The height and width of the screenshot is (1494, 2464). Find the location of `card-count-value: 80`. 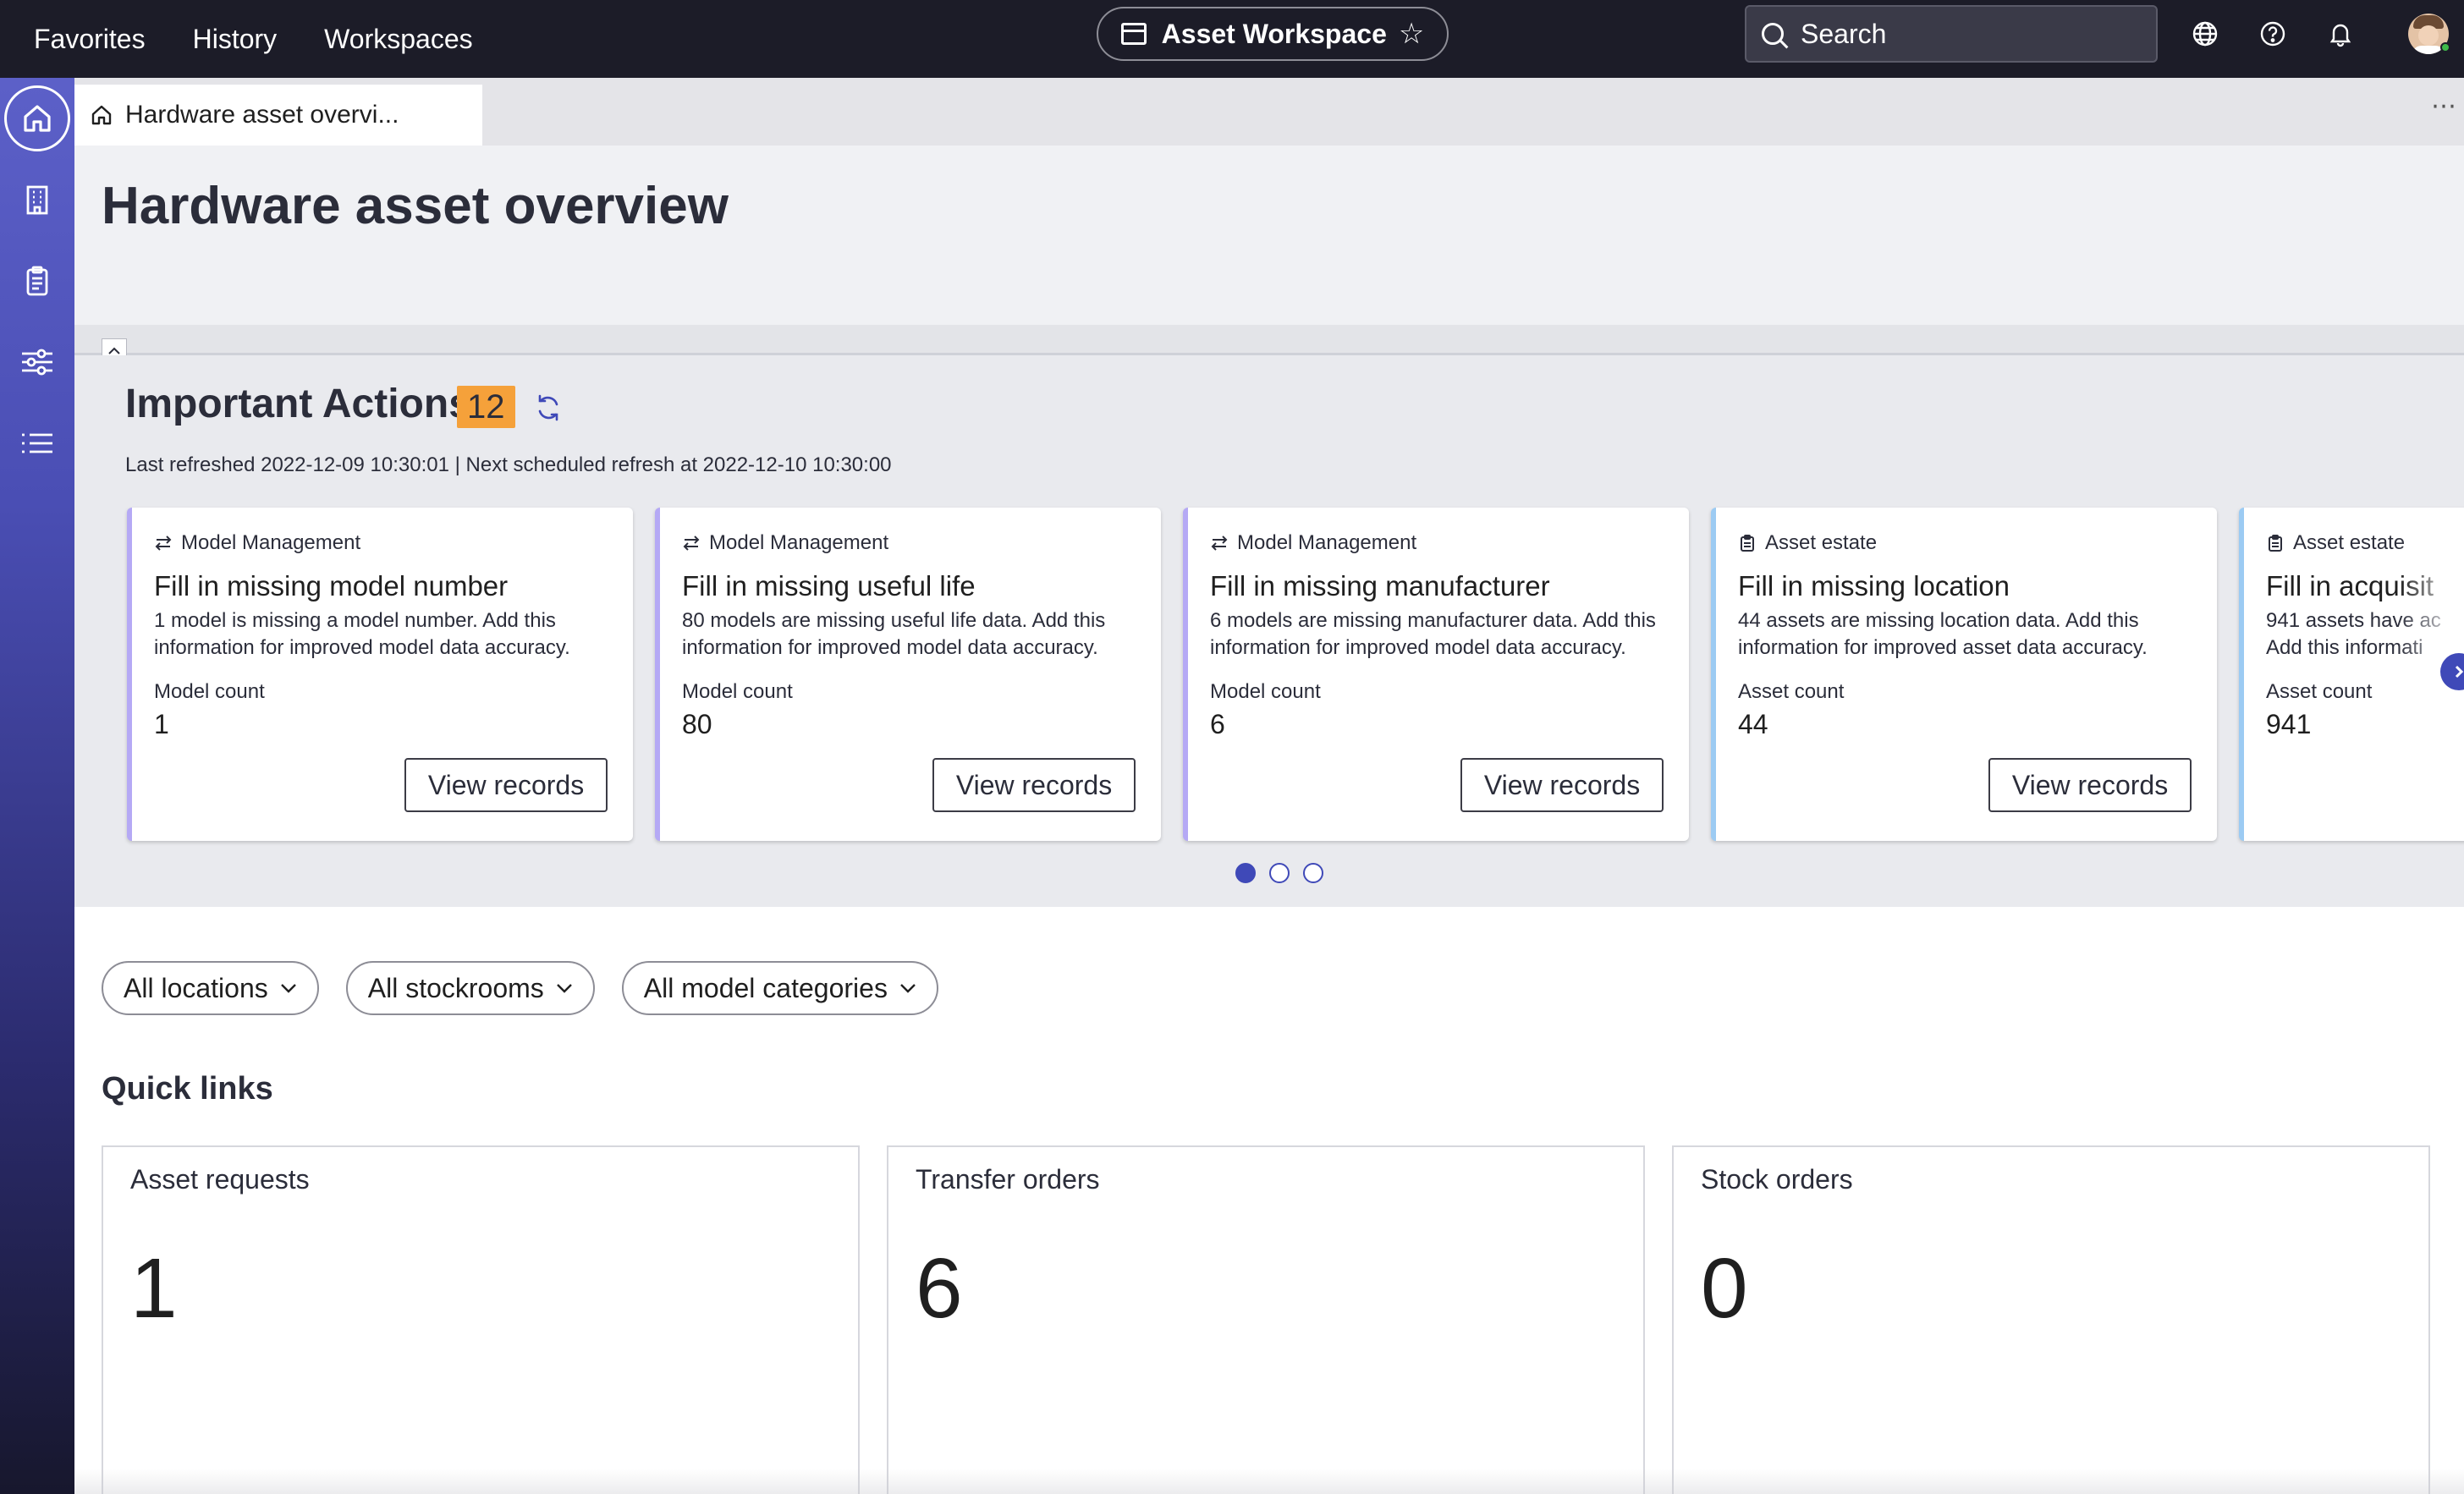

card-count-value: 80 is located at coordinates (697, 724).